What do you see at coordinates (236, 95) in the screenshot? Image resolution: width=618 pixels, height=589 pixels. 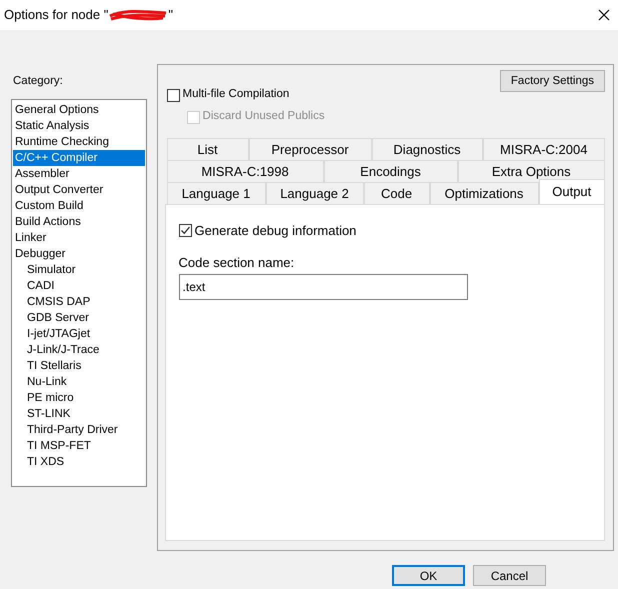 I see `checkbox-label: Multi-file Compilation` at bounding box center [236, 95].